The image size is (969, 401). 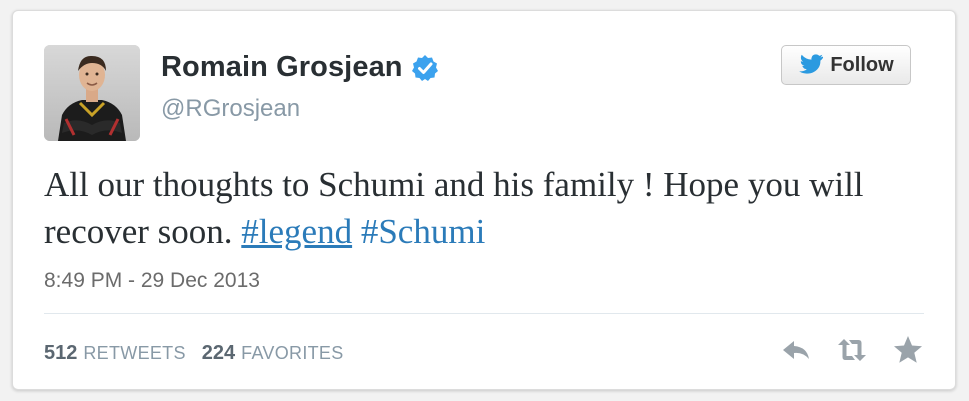 What do you see at coordinates (296, 231) in the screenshot?
I see `hashtag-legend: #legend` at bounding box center [296, 231].